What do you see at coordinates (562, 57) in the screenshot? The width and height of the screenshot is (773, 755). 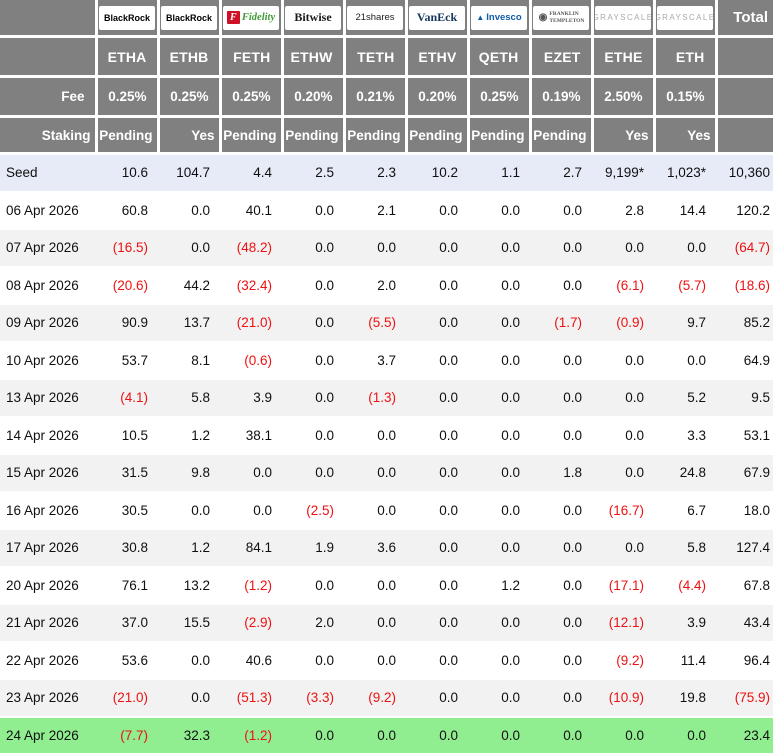 I see `ticker-header: EZET` at bounding box center [562, 57].